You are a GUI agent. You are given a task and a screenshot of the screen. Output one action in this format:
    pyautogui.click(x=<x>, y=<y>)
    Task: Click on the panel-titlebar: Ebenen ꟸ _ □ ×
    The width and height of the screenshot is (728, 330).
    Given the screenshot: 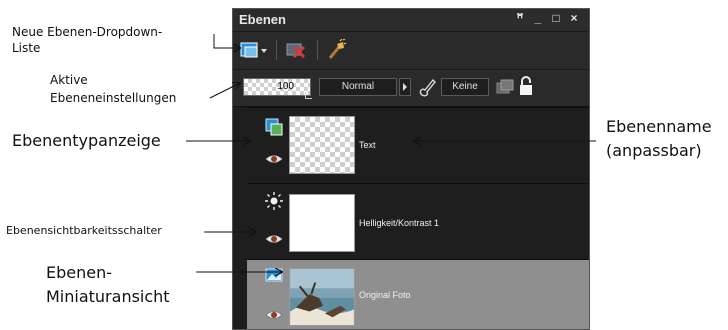 What is the action you would take?
    pyautogui.click(x=411, y=20)
    